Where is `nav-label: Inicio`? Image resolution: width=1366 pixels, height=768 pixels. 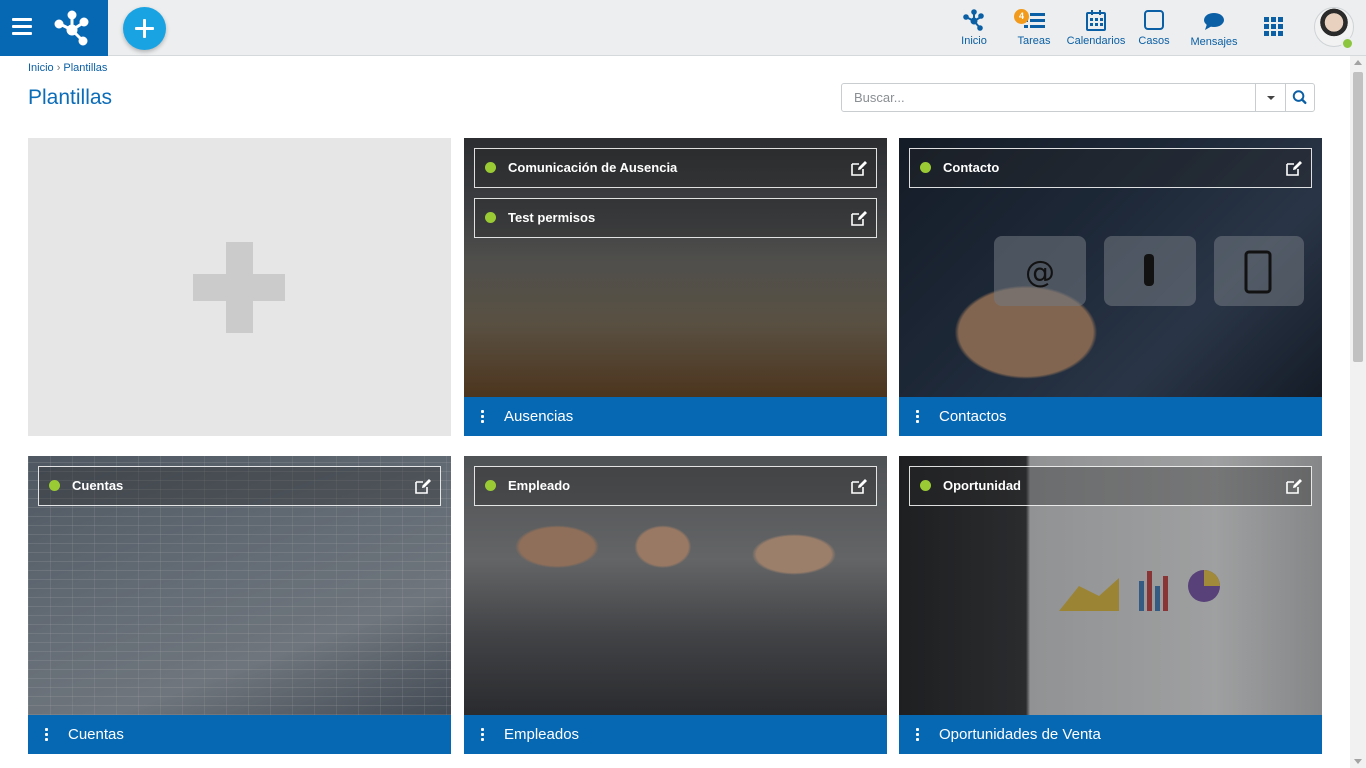 nav-label: Inicio is located at coordinates (974, 41).